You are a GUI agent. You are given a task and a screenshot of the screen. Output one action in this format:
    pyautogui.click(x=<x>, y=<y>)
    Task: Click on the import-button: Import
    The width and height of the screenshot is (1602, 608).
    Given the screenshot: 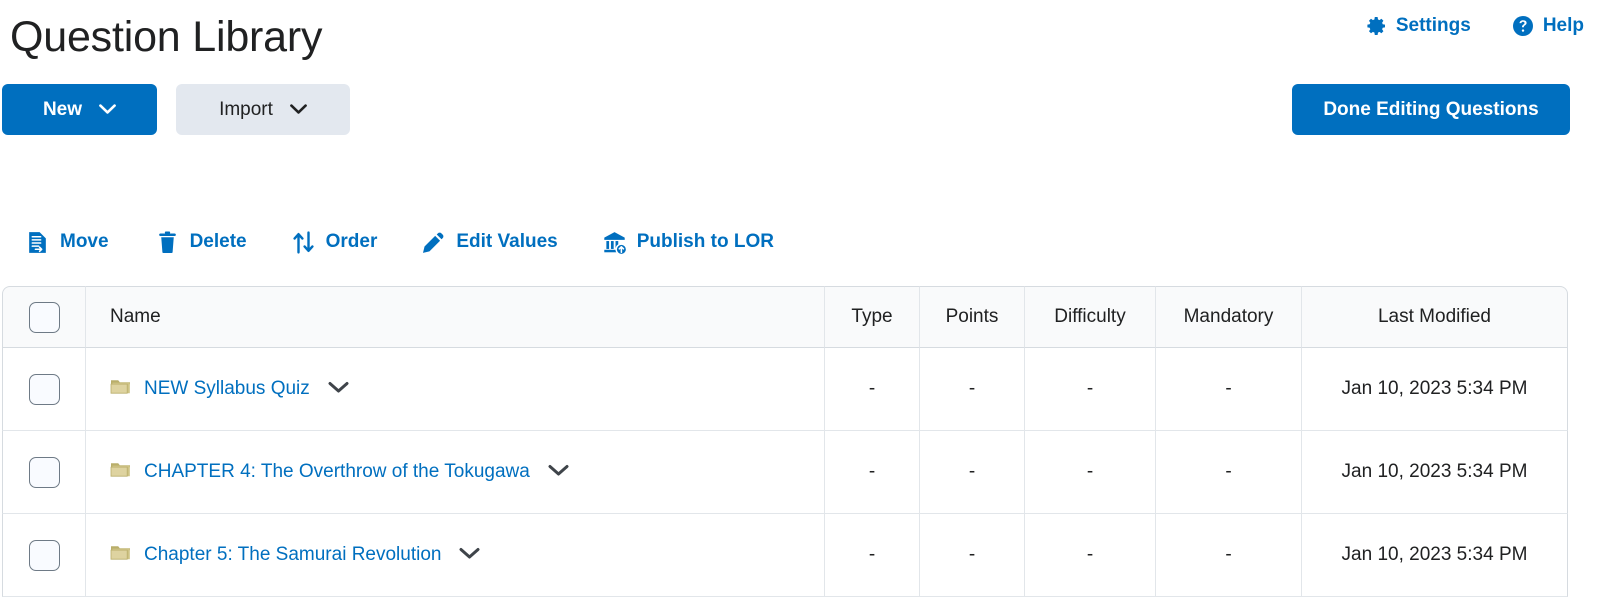 What is the action you would take?
    pyautogui.click(x=263, y=109)
    